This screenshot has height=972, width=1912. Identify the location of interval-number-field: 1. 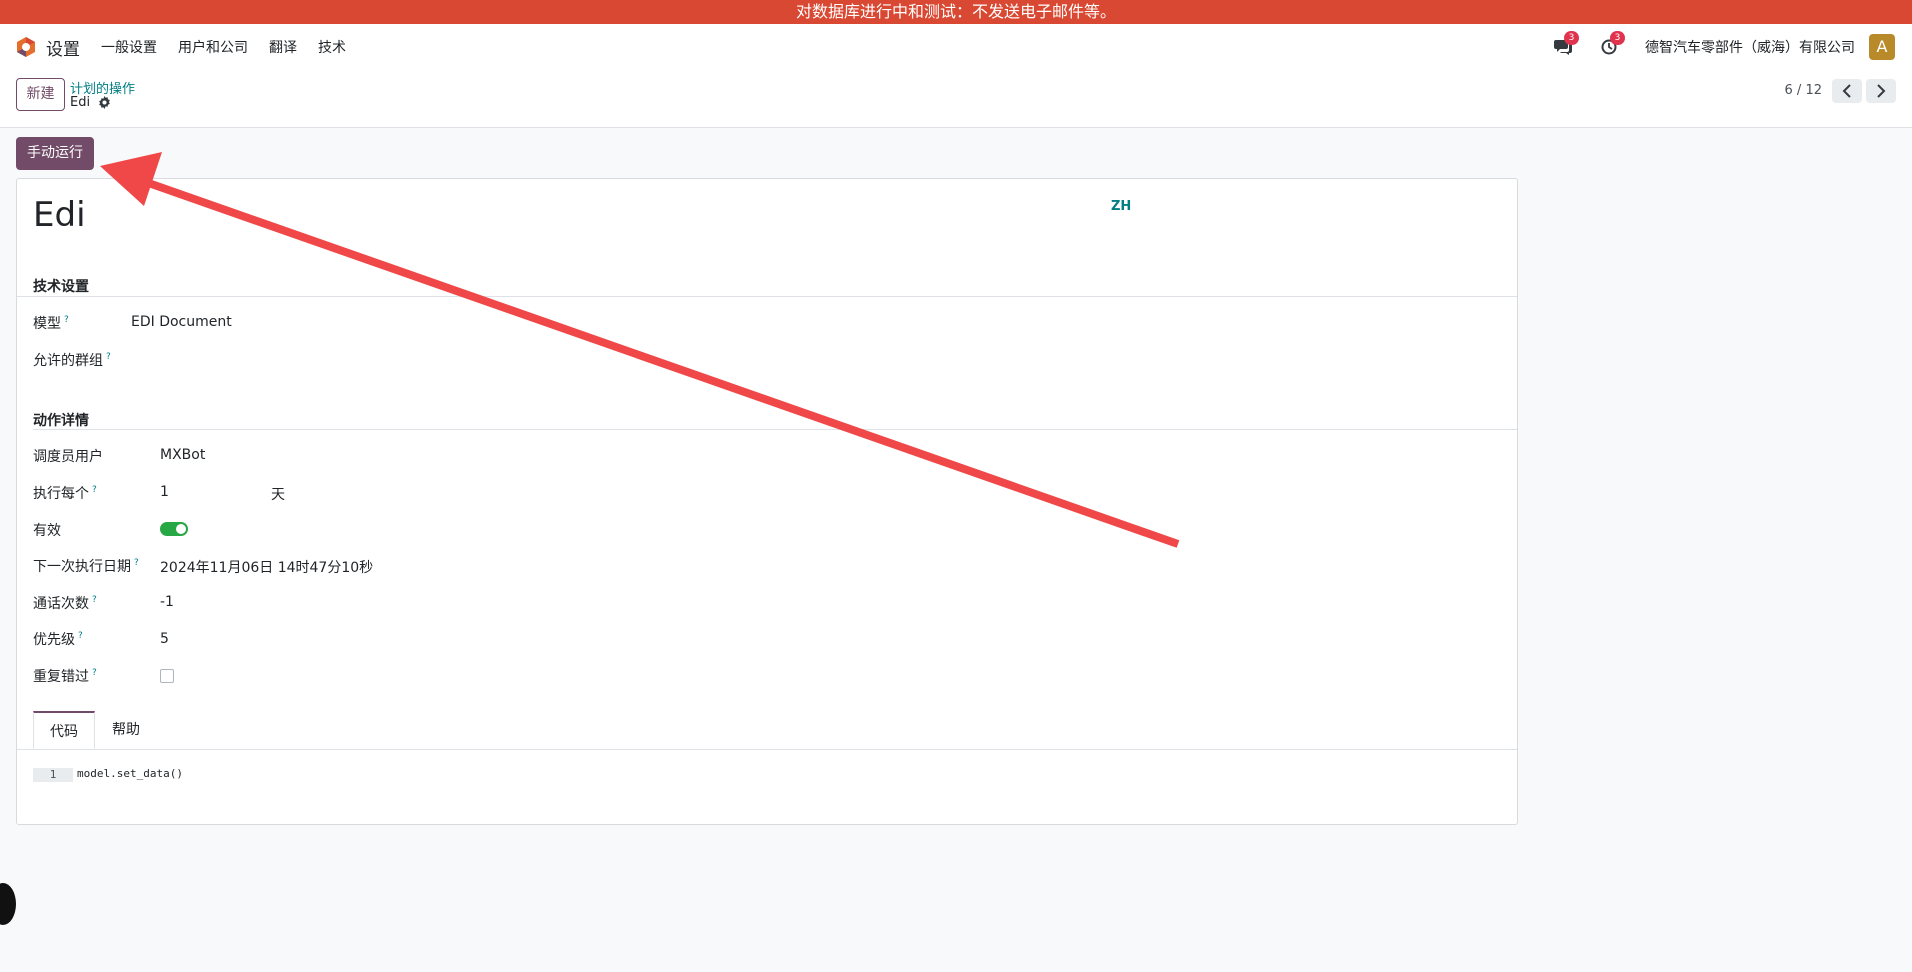
(164, 492).